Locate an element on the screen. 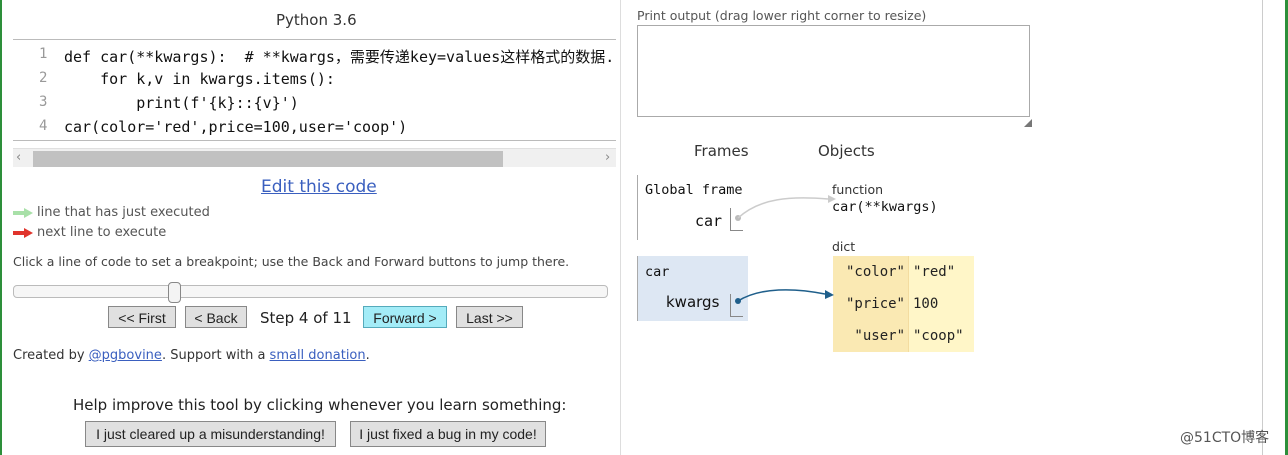 The width and height of the screenshot is (1288, 455). code-top-border is located at coordinates (314, 39).